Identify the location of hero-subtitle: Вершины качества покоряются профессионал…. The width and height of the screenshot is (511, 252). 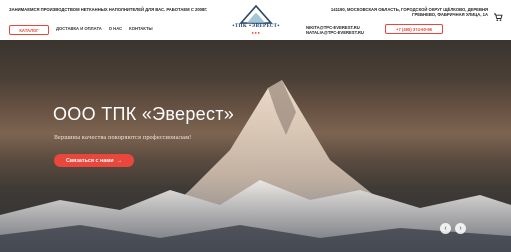
(123, 138).